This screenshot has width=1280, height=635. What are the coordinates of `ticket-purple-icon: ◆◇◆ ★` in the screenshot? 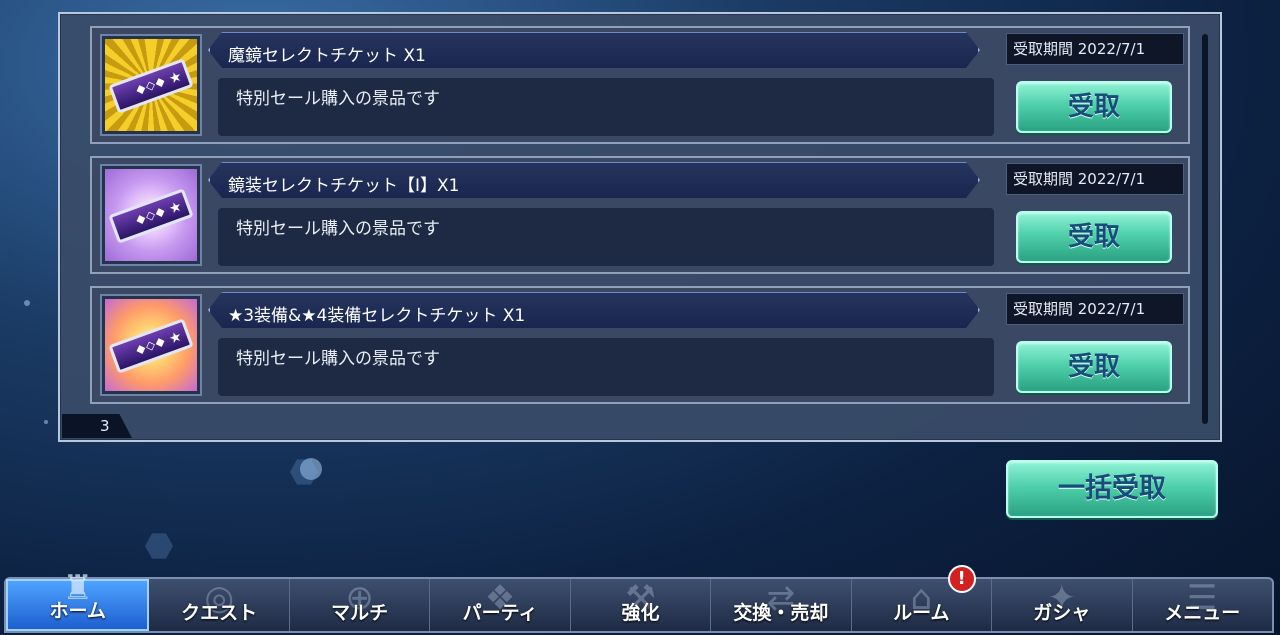 It's located at (151, 215).